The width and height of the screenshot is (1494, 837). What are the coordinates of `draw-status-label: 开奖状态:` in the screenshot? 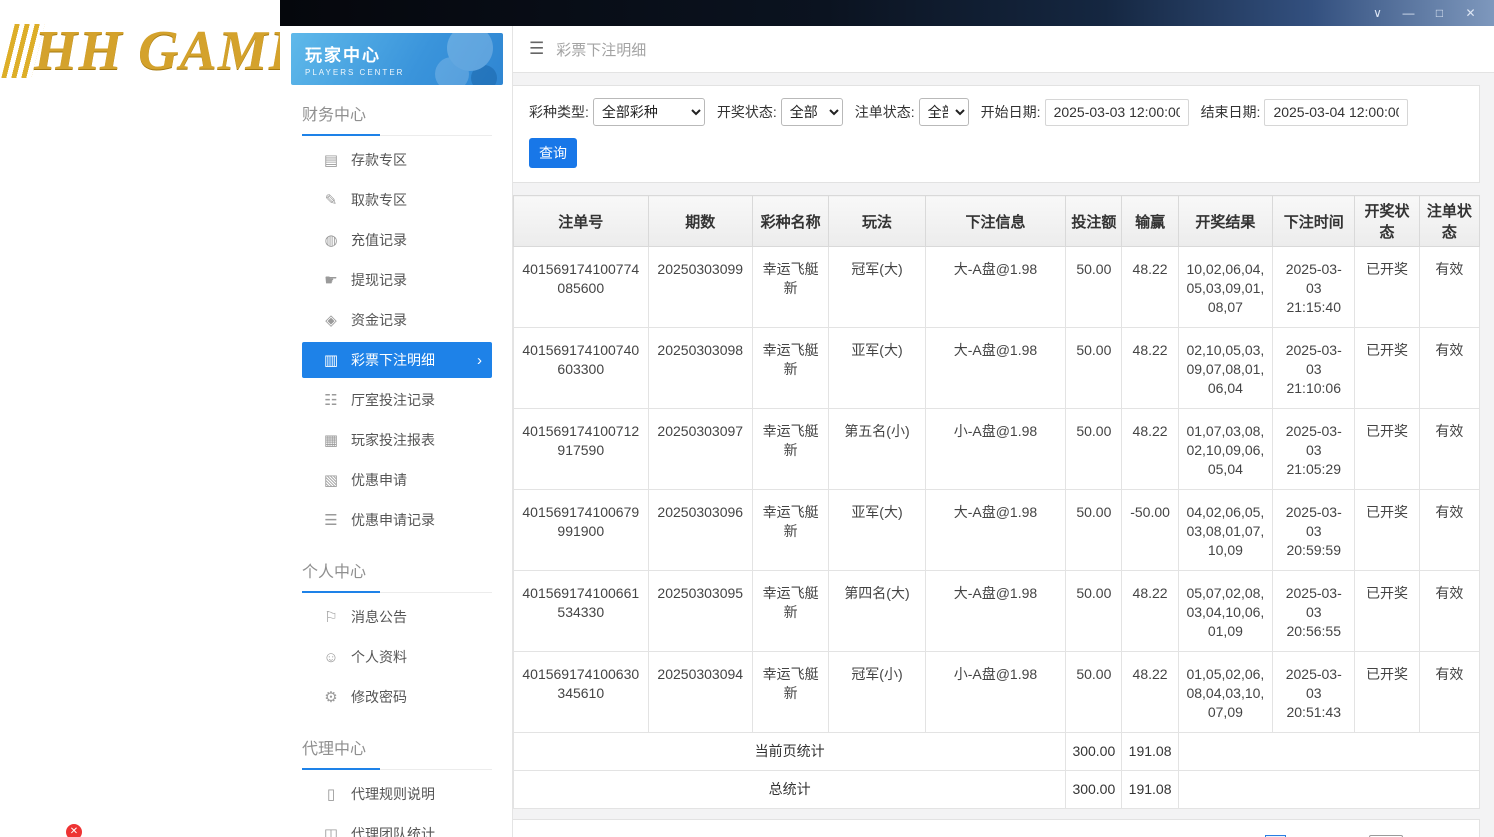 It's located at (746, 112).